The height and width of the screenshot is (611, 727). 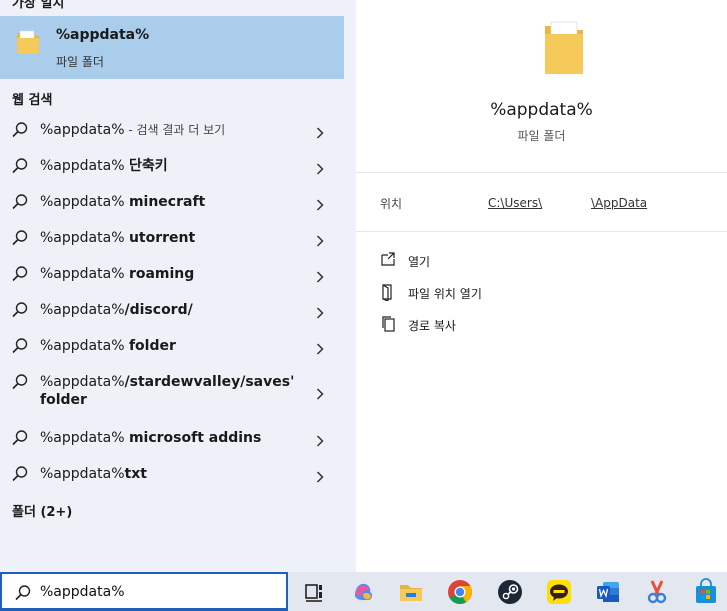 I want to click on result-suffix: 단축키, so click(x=148, y=166).